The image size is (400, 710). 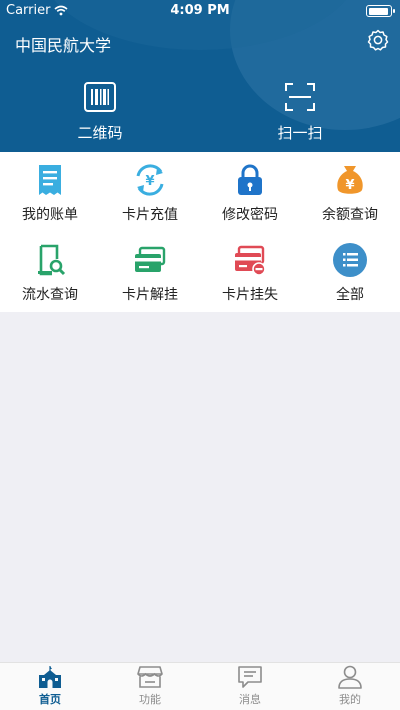 I want to click on qrcode-label: 二维码, so click(x=100, y=133).